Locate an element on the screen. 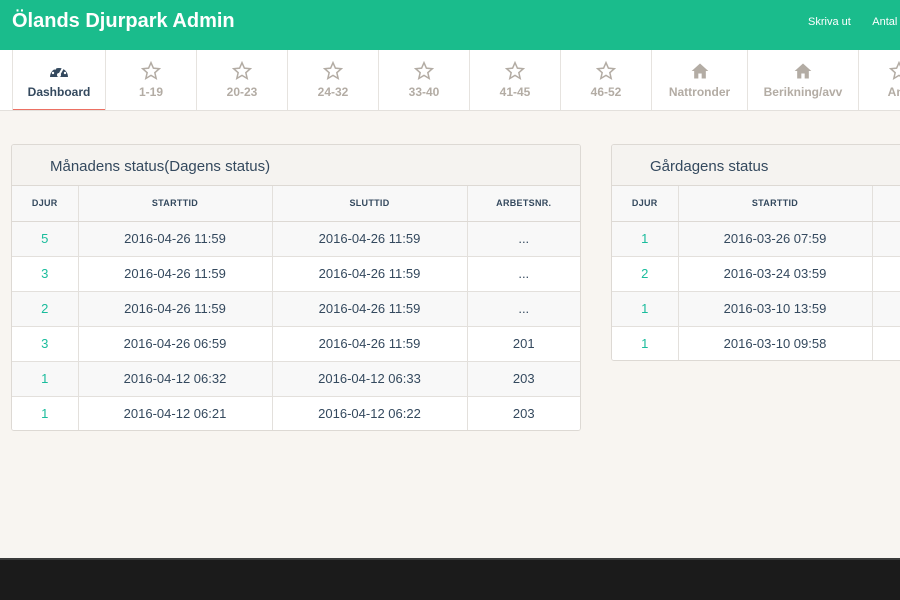 The image size is (900, 600). panel-title: Månadens status(Dagens status) is located at coordinates (296, 165).